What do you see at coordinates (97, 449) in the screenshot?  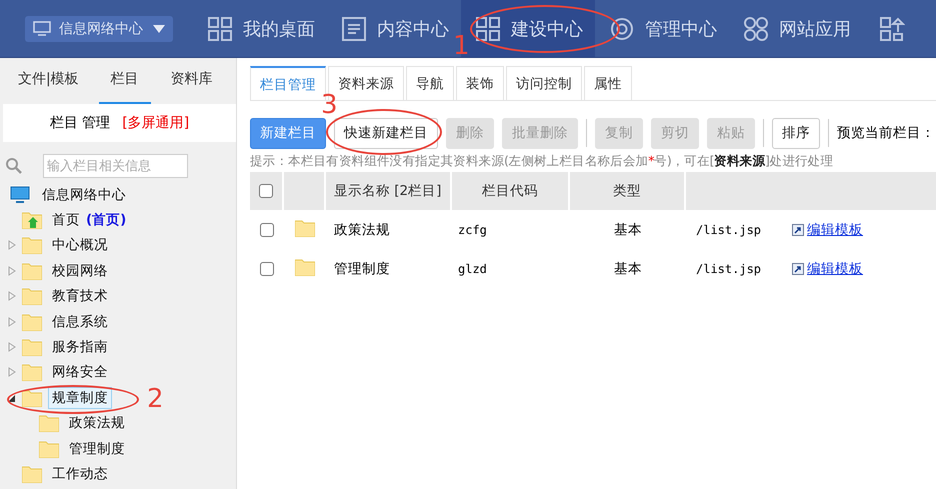 I see `tree-item: 管理制度` at bounding box center [97, 449].